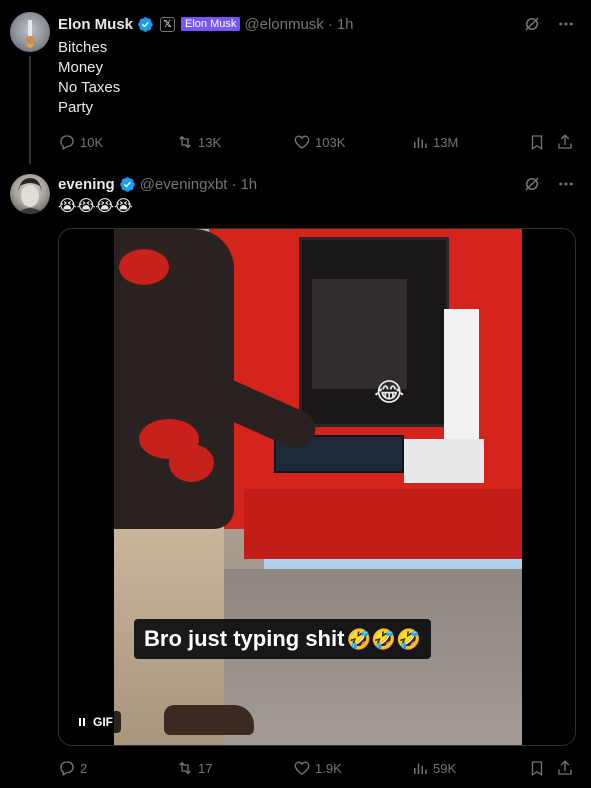 The image size is (591, 788). What do you see at coordinates (82, 722) in the screenshot?
I see `pause-icon` at bounding box center [82, 722].